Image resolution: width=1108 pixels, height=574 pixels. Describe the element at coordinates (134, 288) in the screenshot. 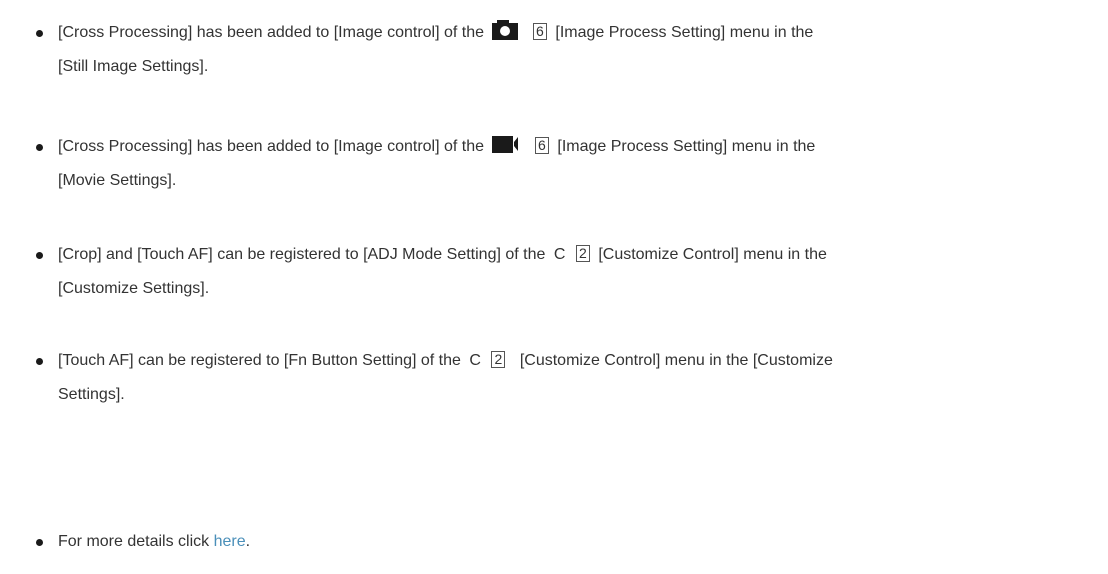

I see `item-text-line2: [Customize Settings].` at that location.